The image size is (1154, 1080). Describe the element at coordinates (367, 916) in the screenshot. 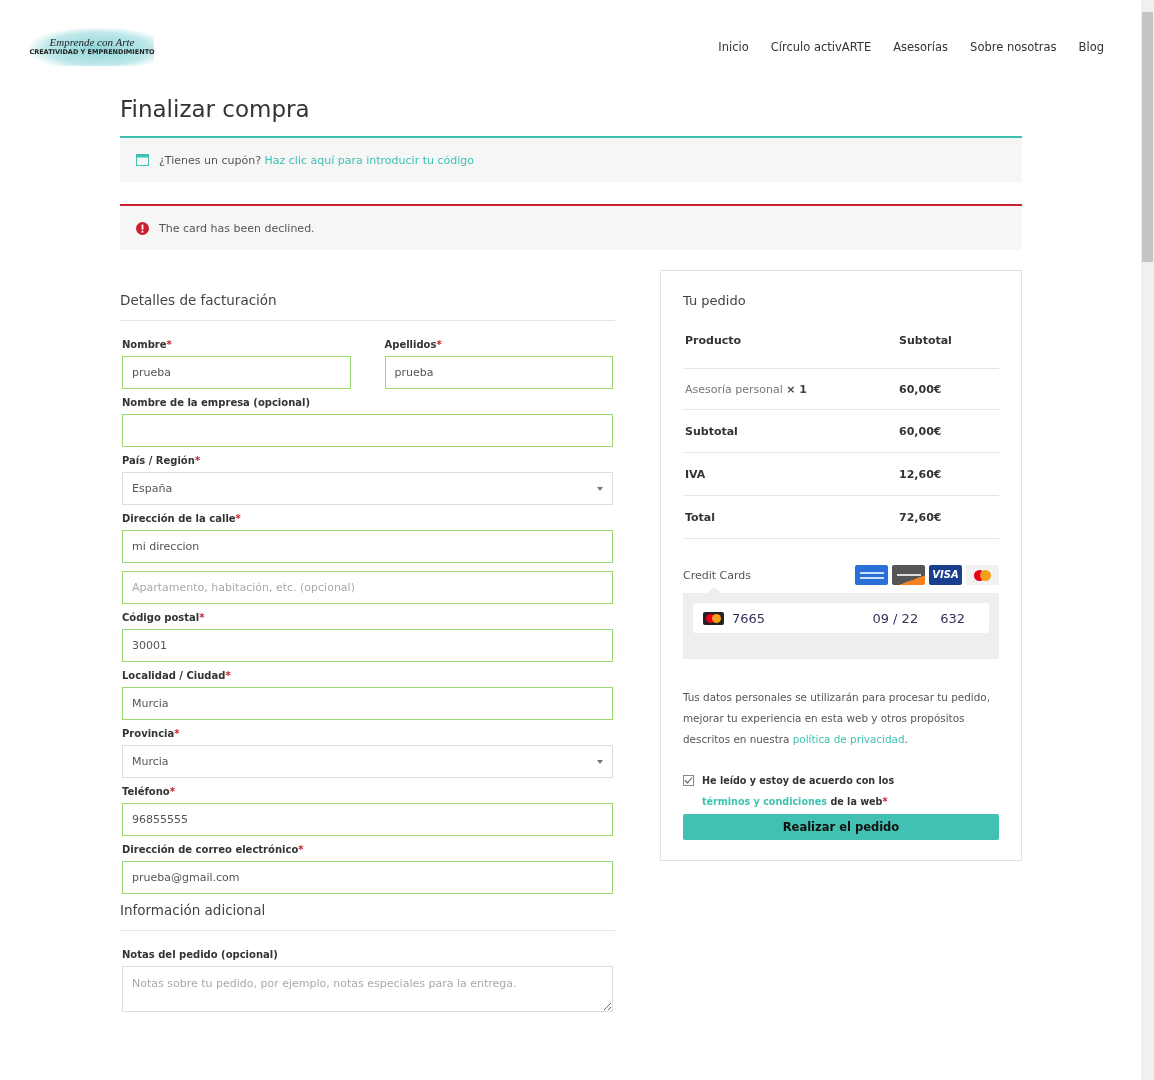

I see `section-title: Información adicional` at that location.